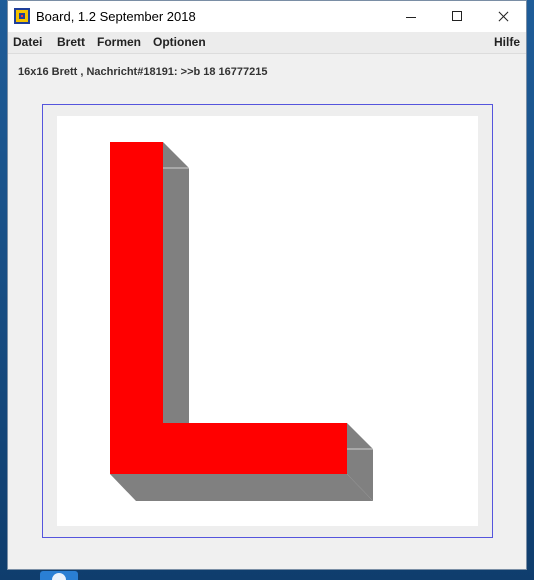 The image size is (534, 580). What do you see at coordinates (27, 42) in the screenshot?
I see `menu-datei: Datei` at bounding box center [27, 42].